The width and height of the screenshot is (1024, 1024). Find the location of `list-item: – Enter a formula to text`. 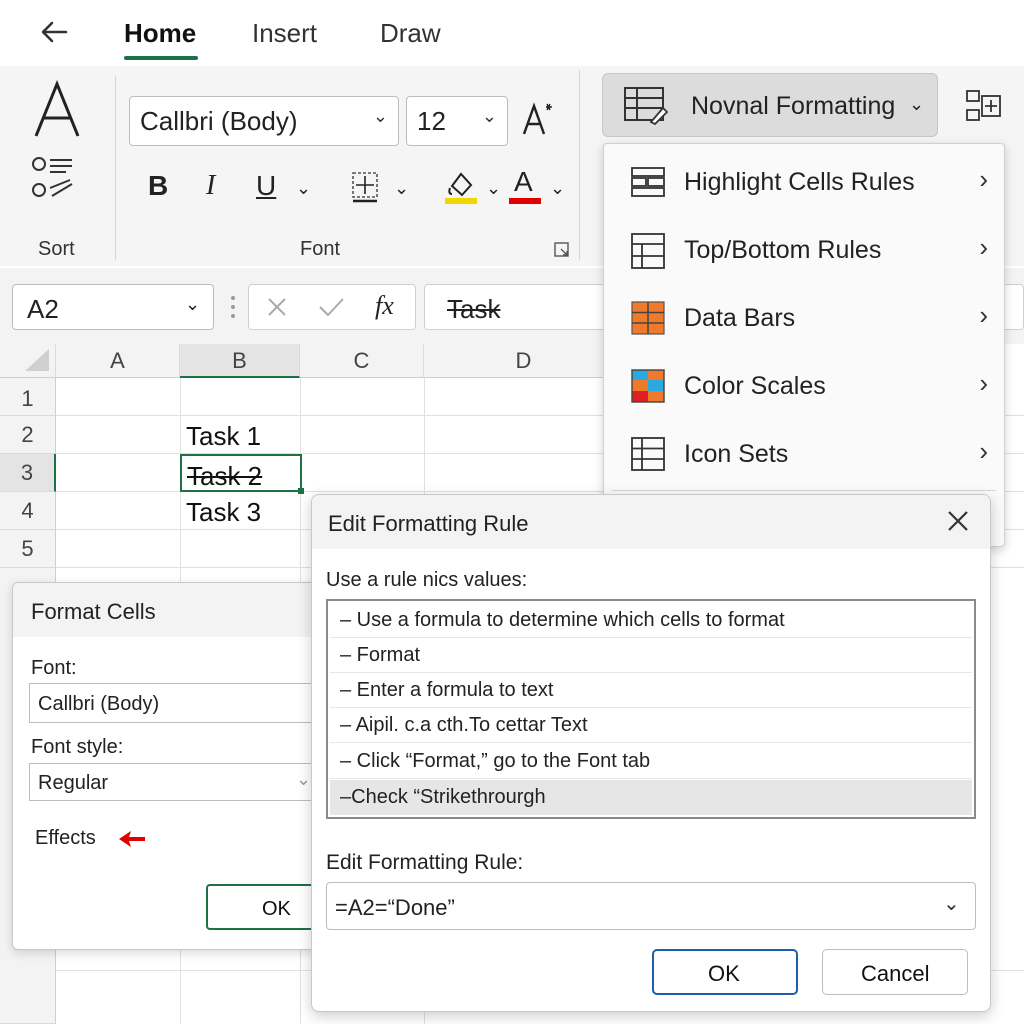

list-item: – Enter a formula to text is located at coordinates (651, 690).